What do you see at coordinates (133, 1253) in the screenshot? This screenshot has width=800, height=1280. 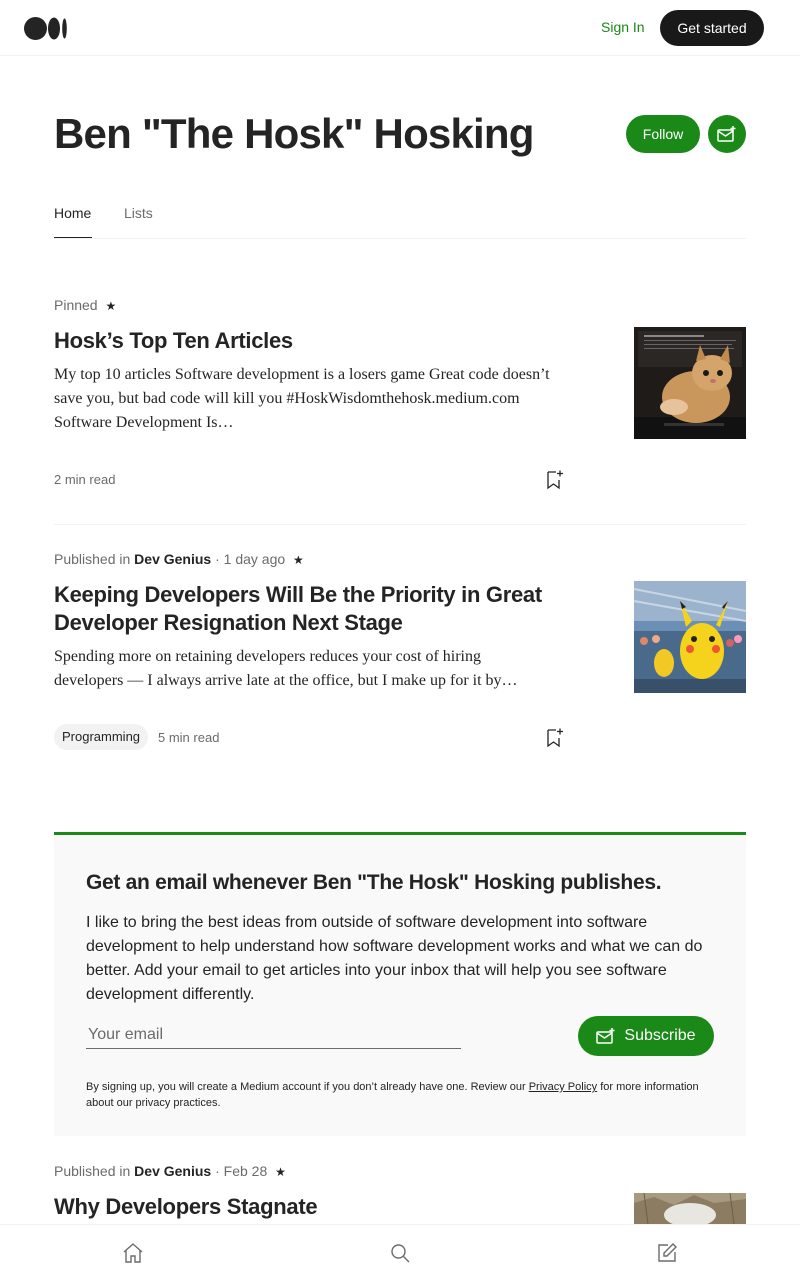 I see `home-icon` at bounding box center [133, 1253].